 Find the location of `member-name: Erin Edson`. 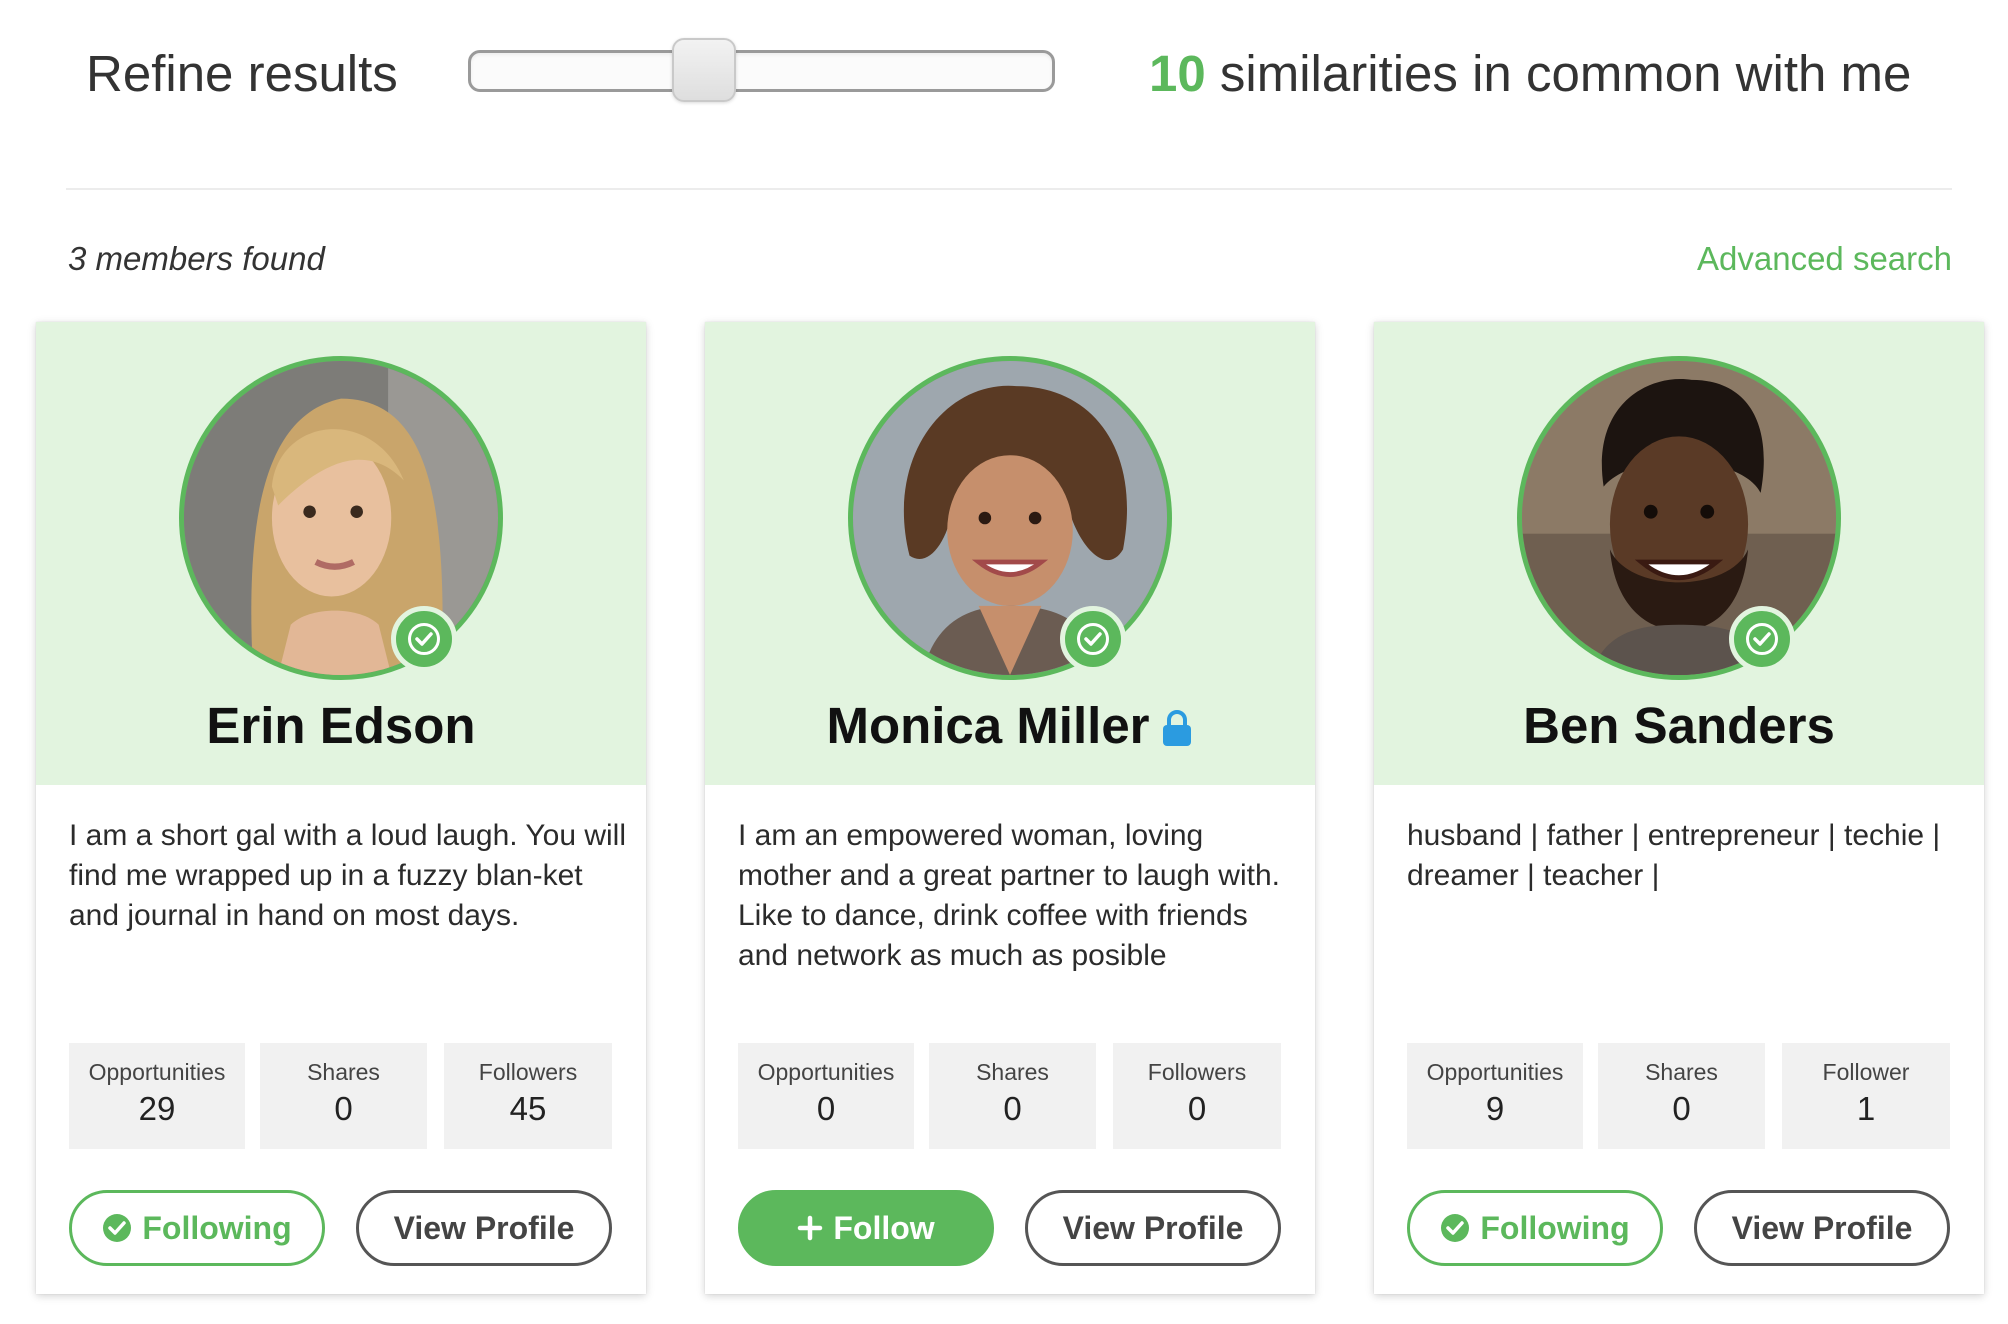

member-name: Erin Edson is located at coordinates (341, 725).